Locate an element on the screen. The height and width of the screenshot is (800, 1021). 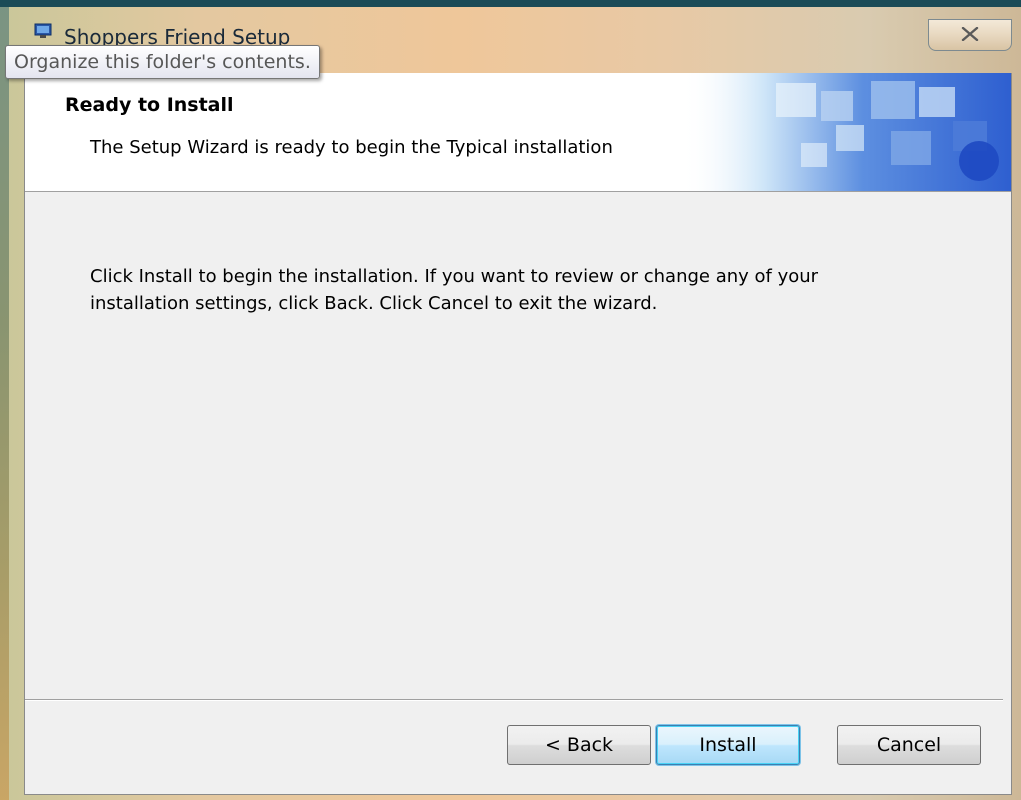
button-separator is located at coordinates (514, 700).